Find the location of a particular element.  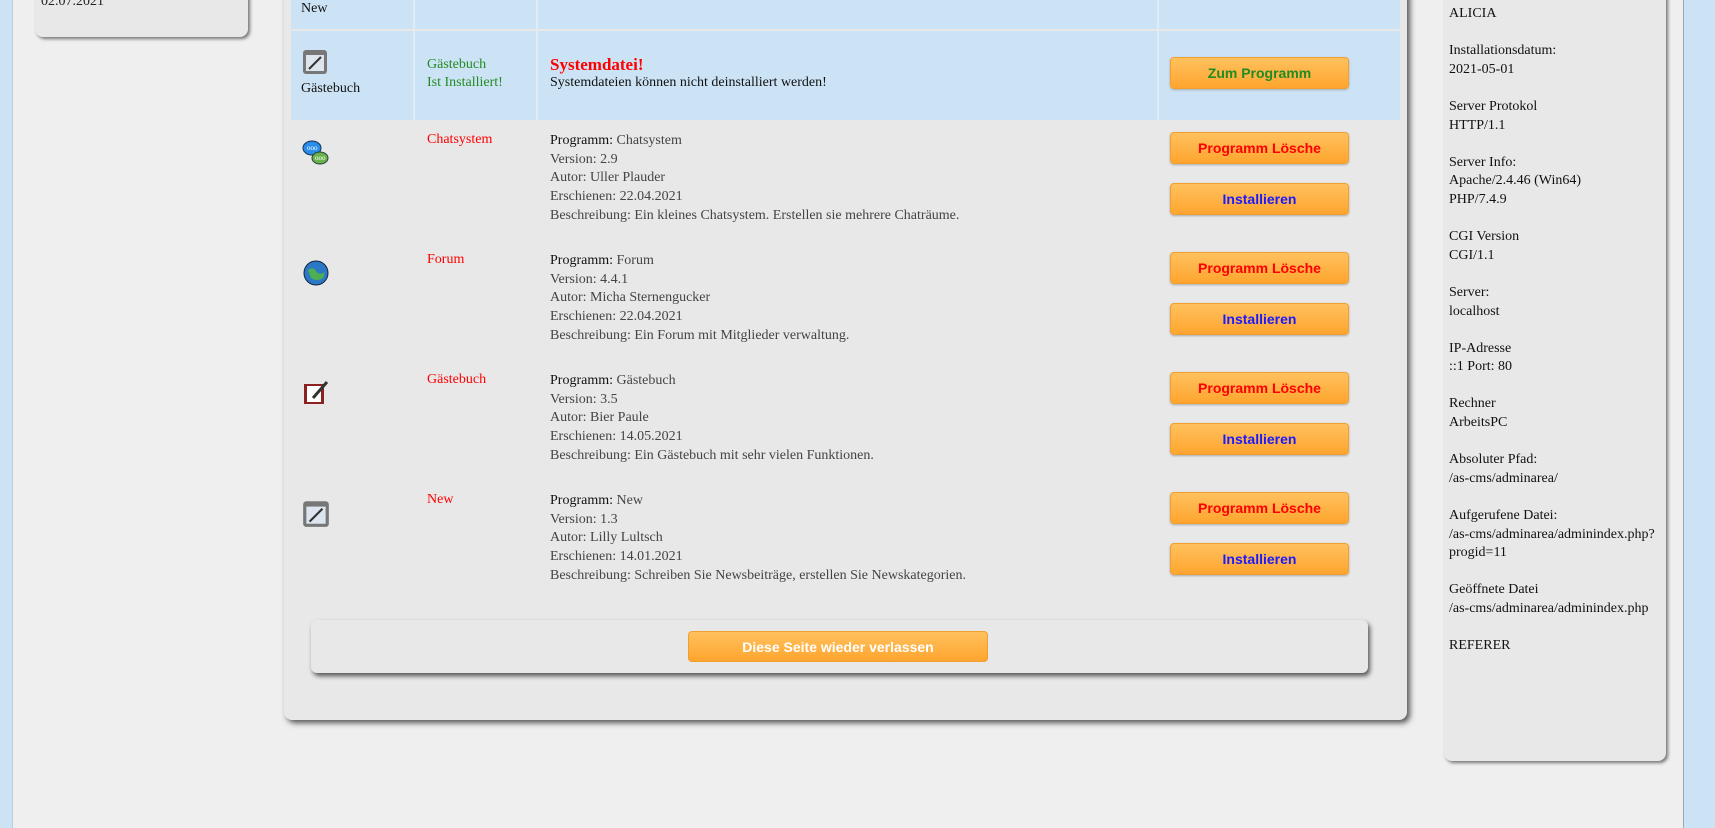

program-value: Forum is located at coordinates (635, 260).